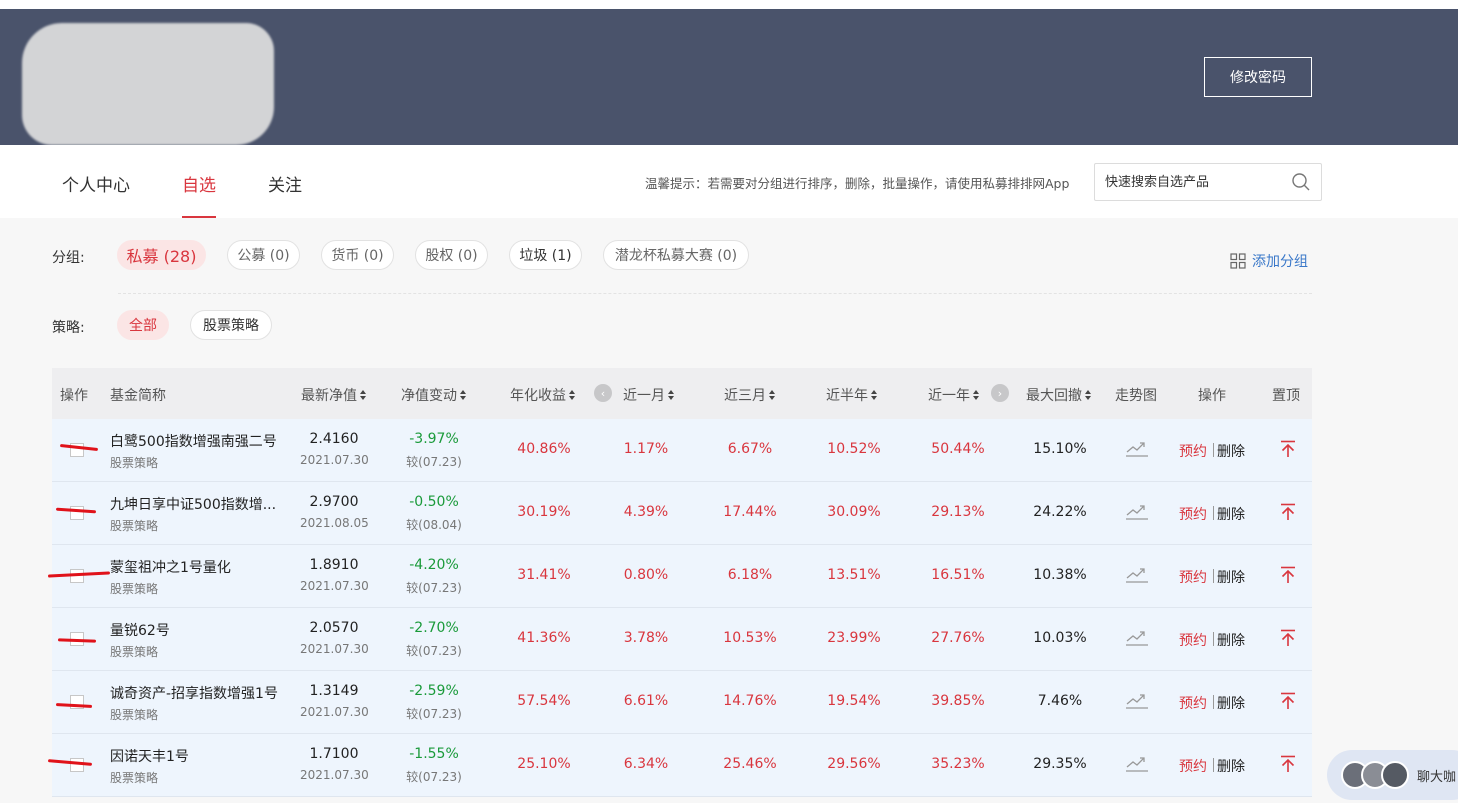  I want to click on divider, so click(715, 293).